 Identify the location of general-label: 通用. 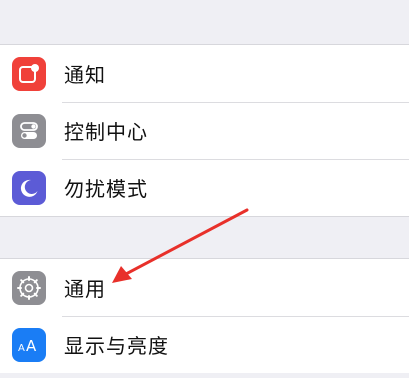
(85, 289).